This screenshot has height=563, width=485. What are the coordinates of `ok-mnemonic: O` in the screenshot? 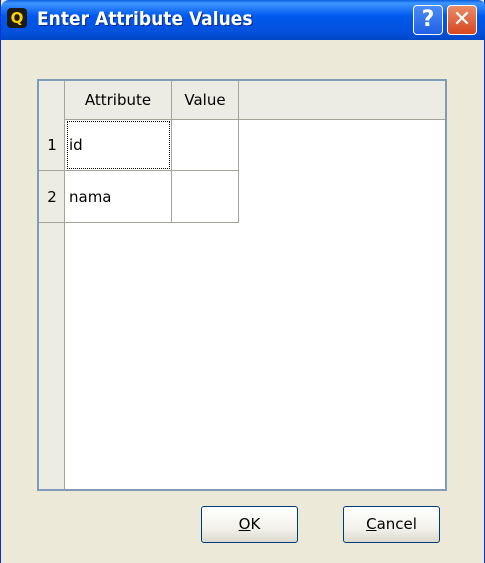 It's located at (244, 524).